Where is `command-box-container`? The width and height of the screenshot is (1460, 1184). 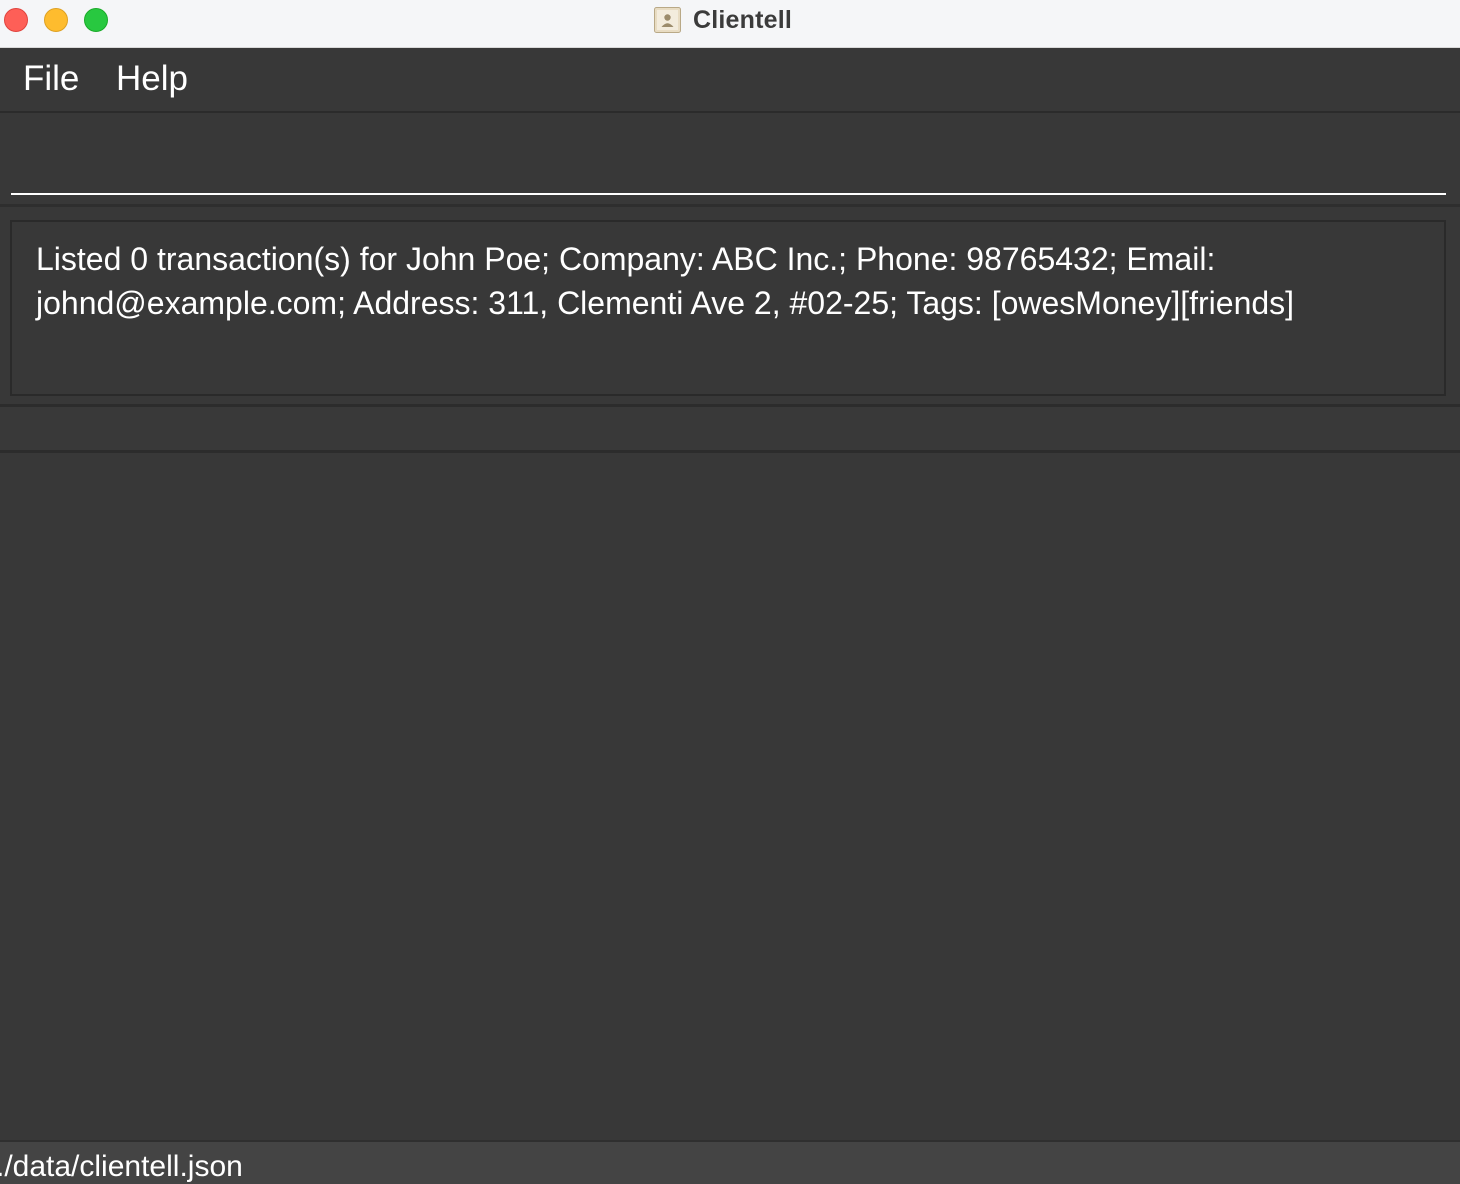
command-box-container is located at coordinates (730, 160).